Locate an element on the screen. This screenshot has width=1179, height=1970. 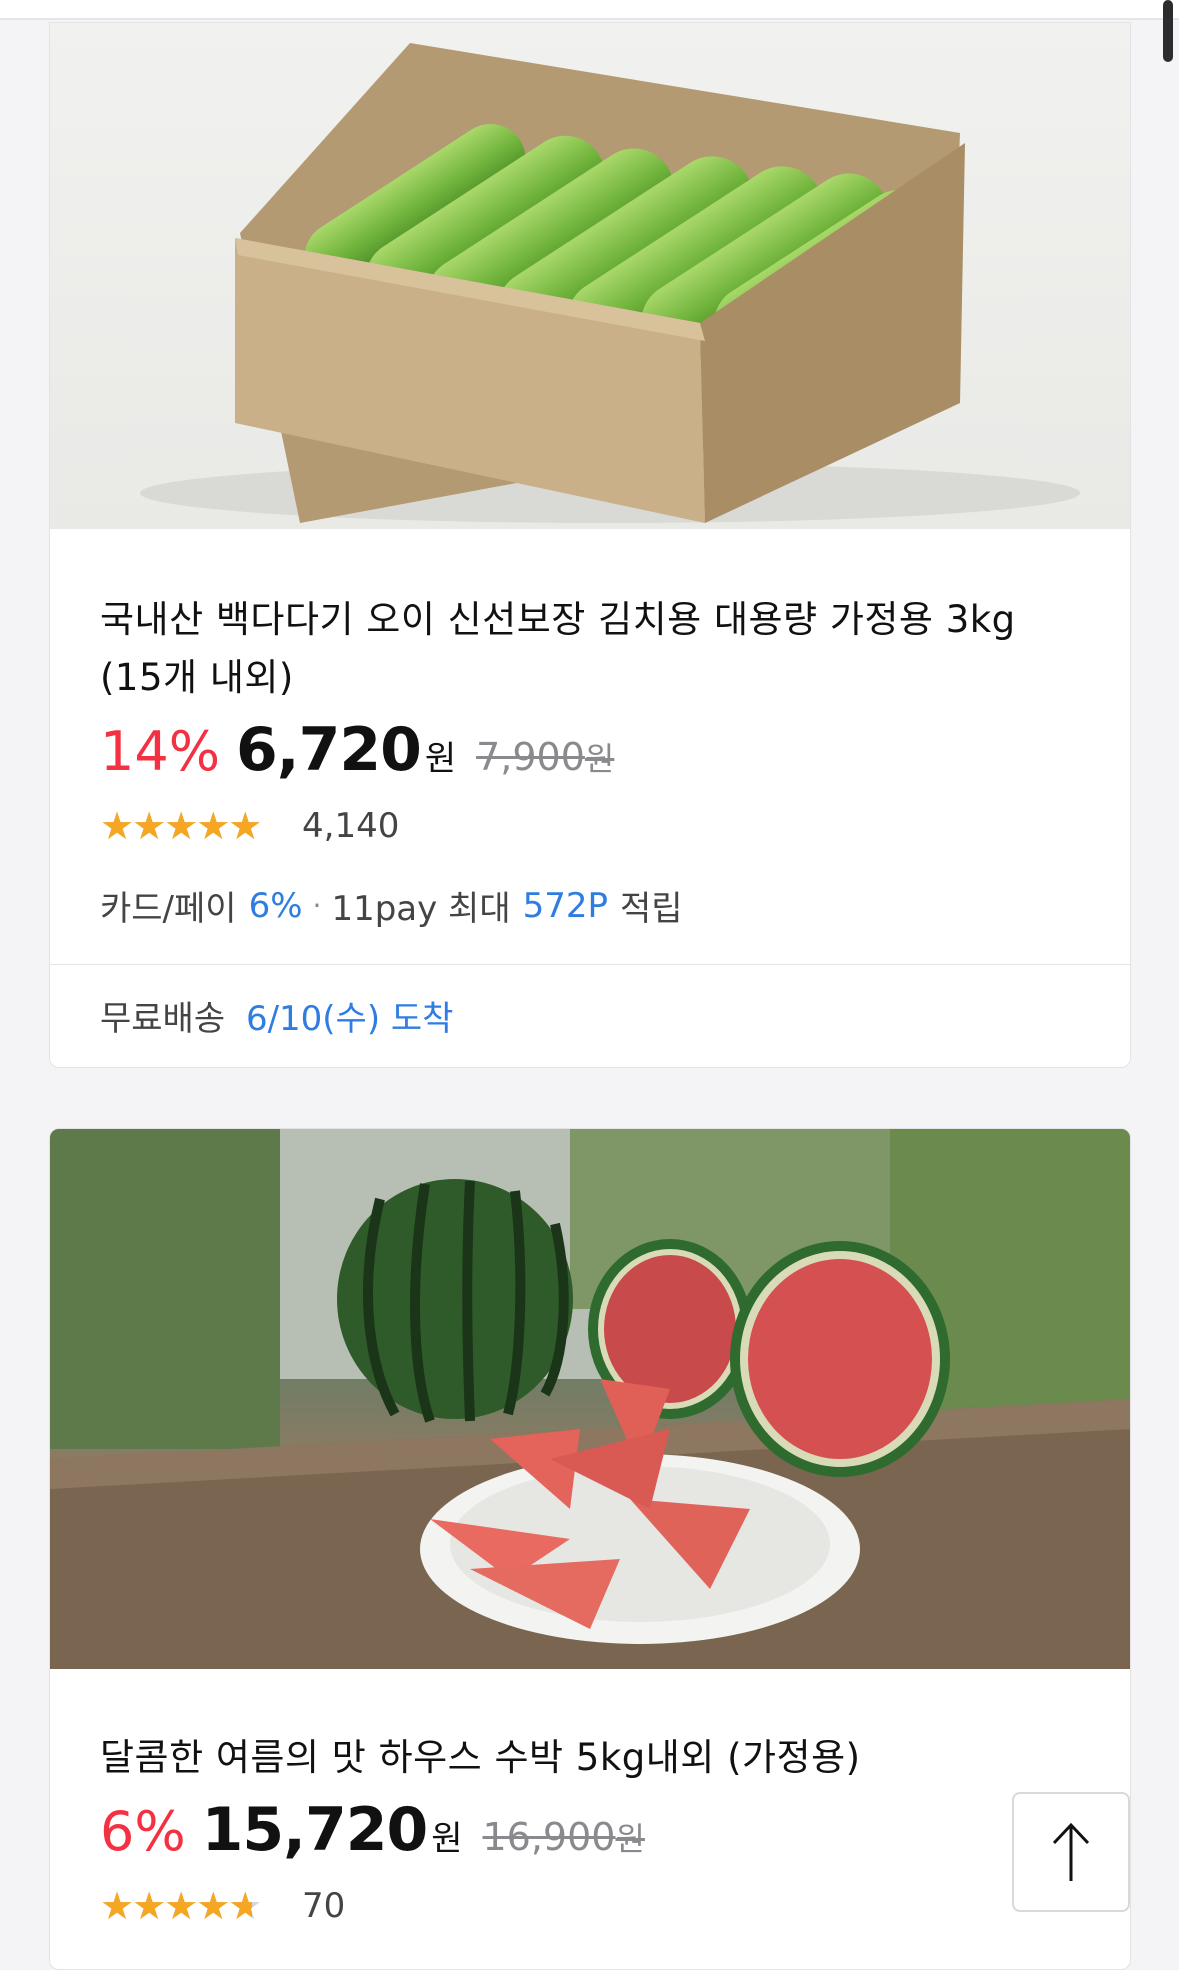
sale-price: 15,720 is located at coordinates (315, 1830).